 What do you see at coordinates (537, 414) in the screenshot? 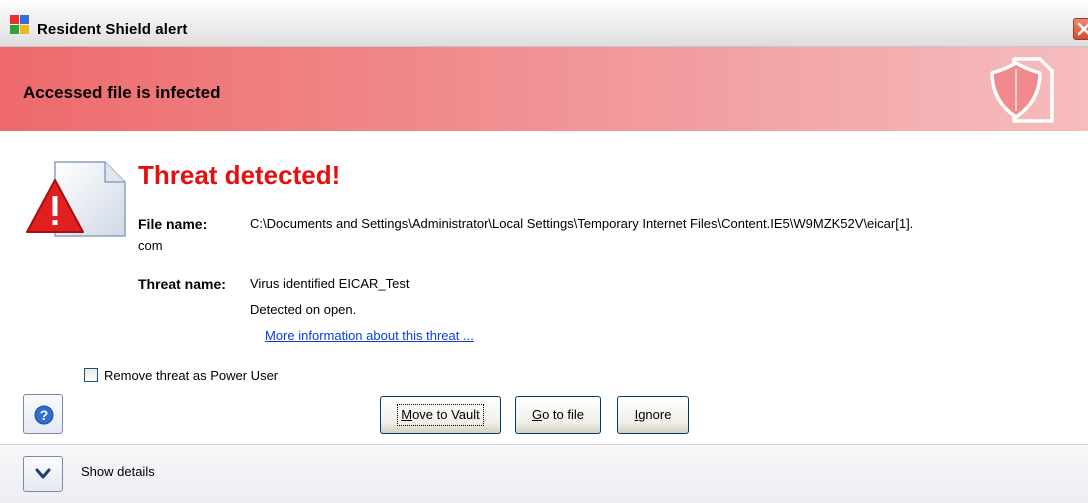
I see `go-to-file-mnemonic: G` at bounding box center [537, 414].